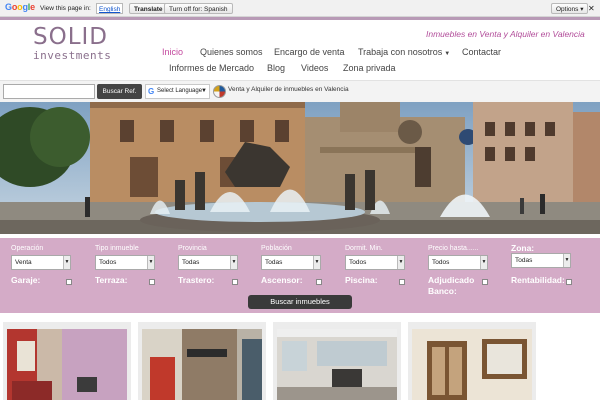  Describe the element at coordinates (69, 282) in the screenshot. I see `garaje-checkbox` at that location.